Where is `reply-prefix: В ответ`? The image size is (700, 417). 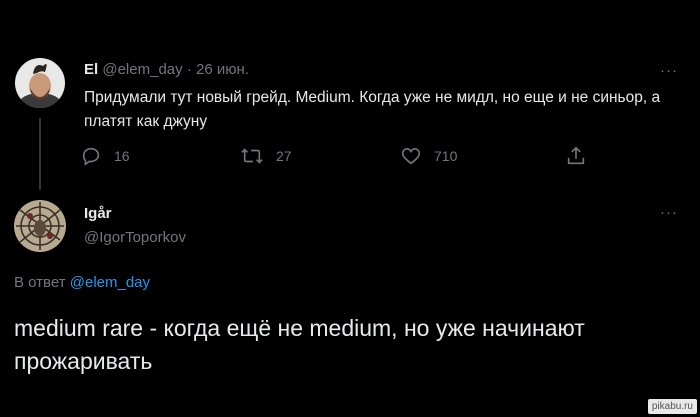 reply-prefix: В ответ is located at coordinates (40, 282).